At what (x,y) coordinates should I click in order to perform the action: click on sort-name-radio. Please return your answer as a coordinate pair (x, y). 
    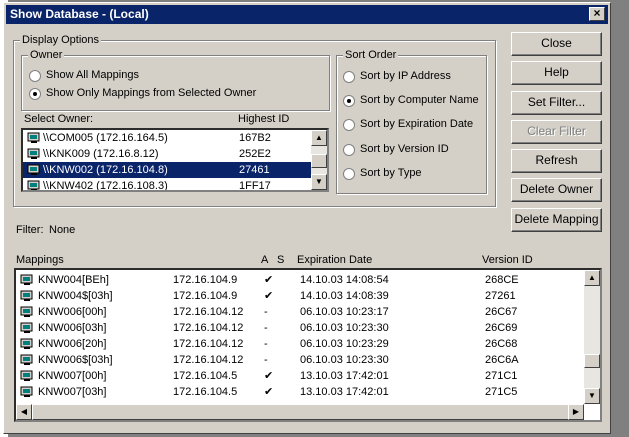
    Looking at the image, I should click on (349, 101).